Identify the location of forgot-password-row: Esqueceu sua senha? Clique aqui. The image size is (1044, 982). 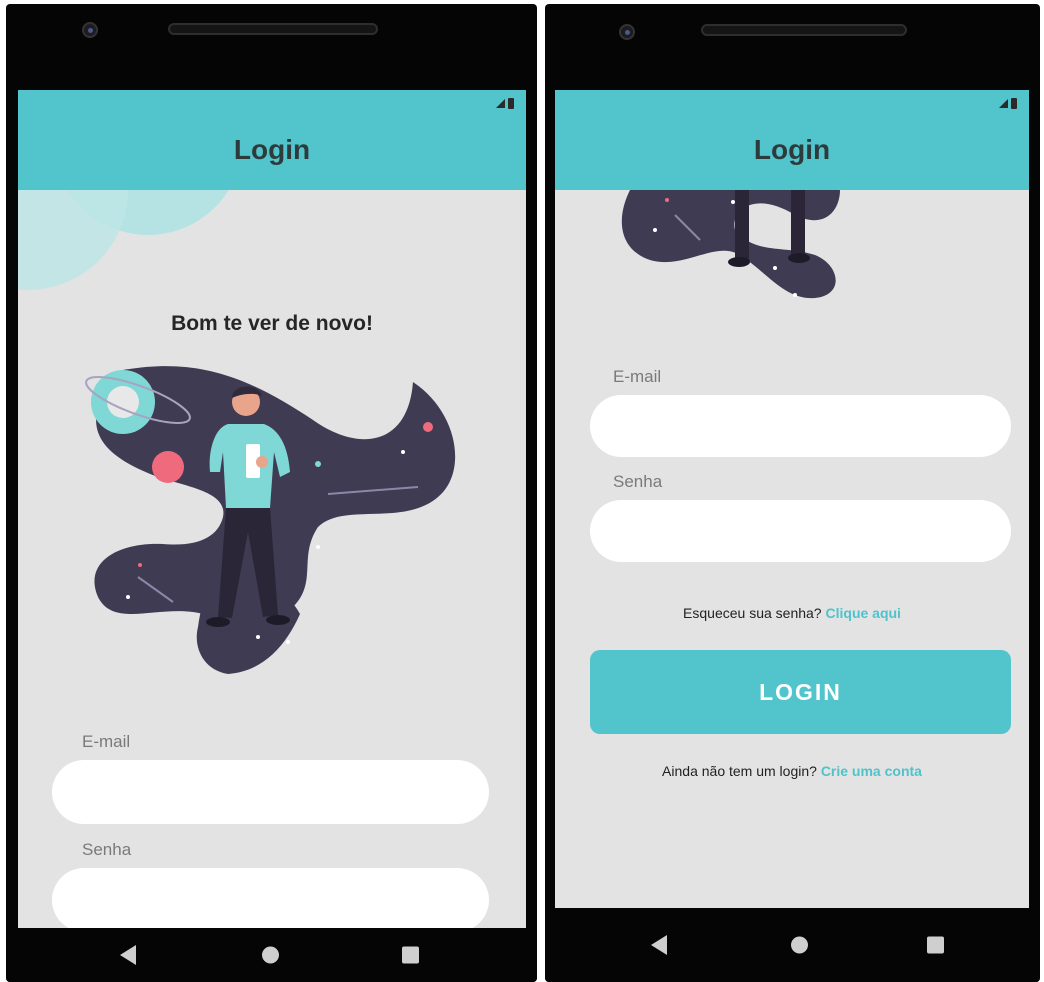
(792, 613).